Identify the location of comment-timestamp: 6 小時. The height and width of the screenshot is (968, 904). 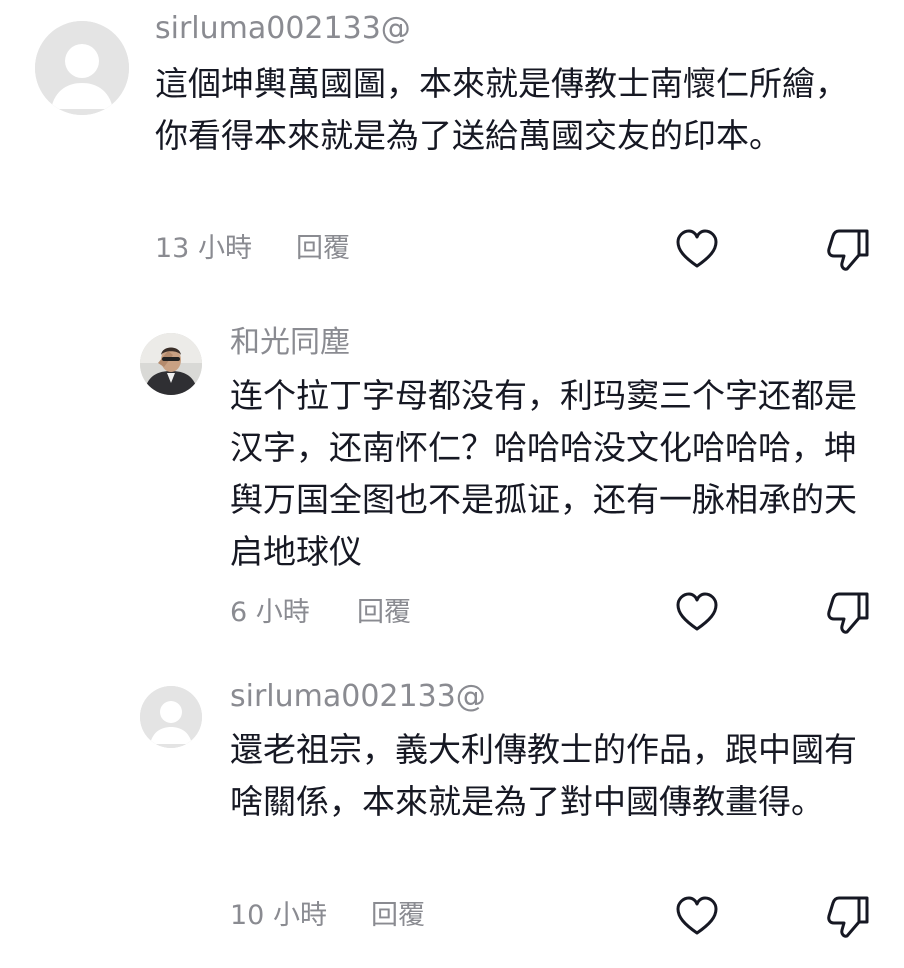
(270, 612).